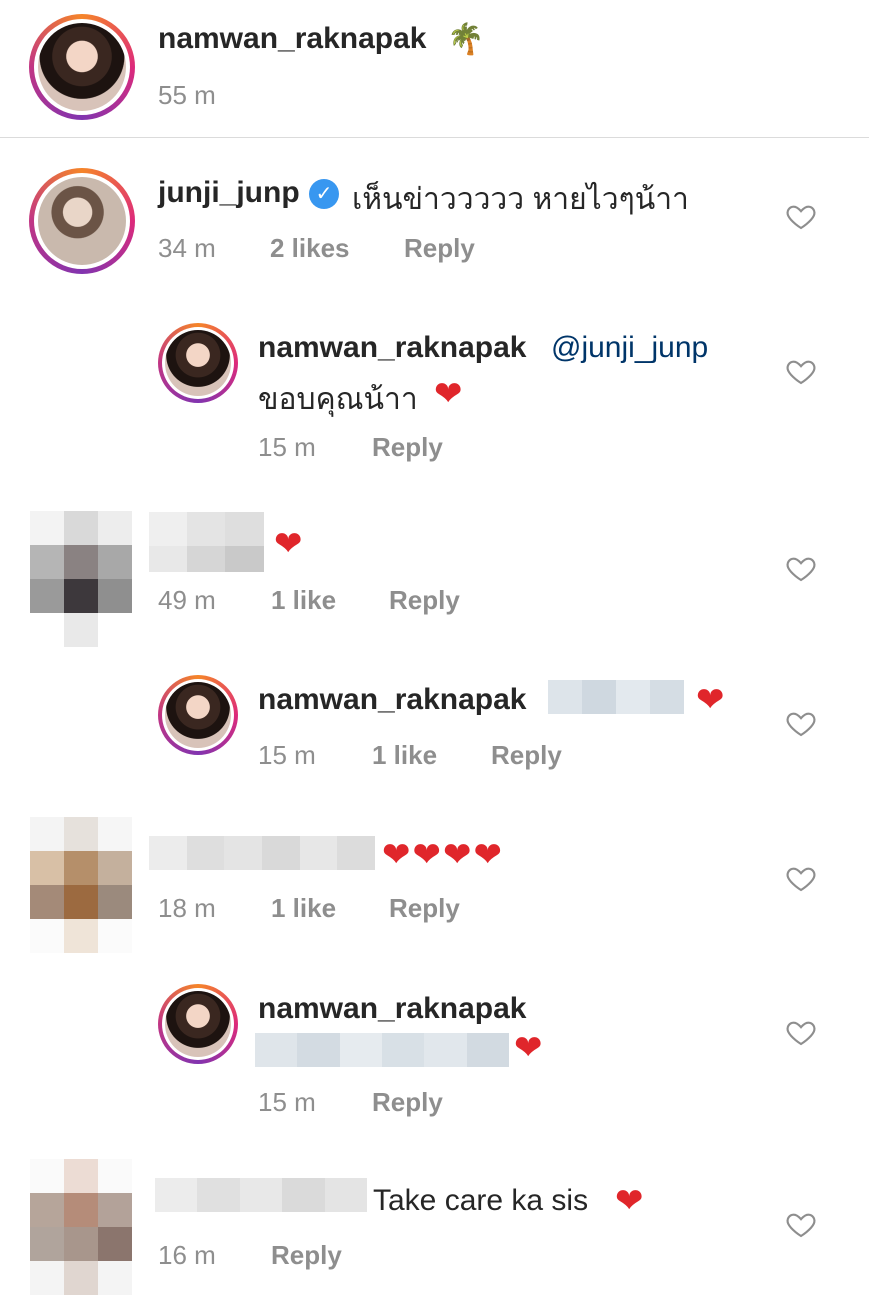 The width and height of the screenshot is (869, 1301). Describe the element at coordinates (520, 199) in the screenshot. I see `comment-text: เห็นข่าววววว หายไวๆน้าา` at that location.